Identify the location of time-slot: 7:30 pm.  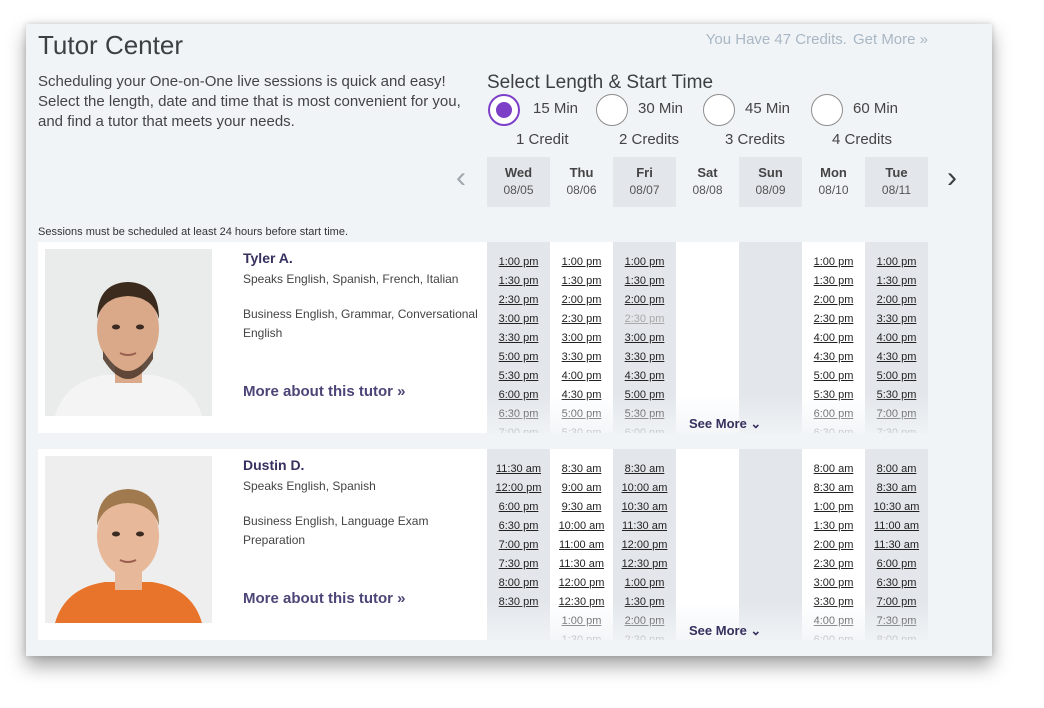
(518, 564).